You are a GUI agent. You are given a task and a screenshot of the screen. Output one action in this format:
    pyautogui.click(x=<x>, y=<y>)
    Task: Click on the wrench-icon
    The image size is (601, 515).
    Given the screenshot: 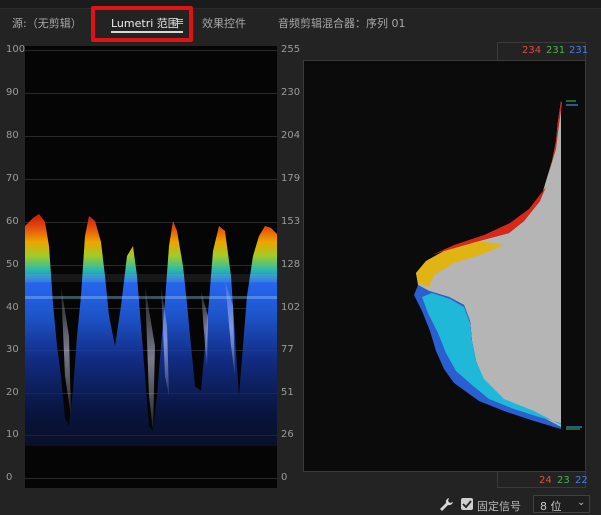 What is the action you would take?
    pyautogui.click(x=446, y=505)
    